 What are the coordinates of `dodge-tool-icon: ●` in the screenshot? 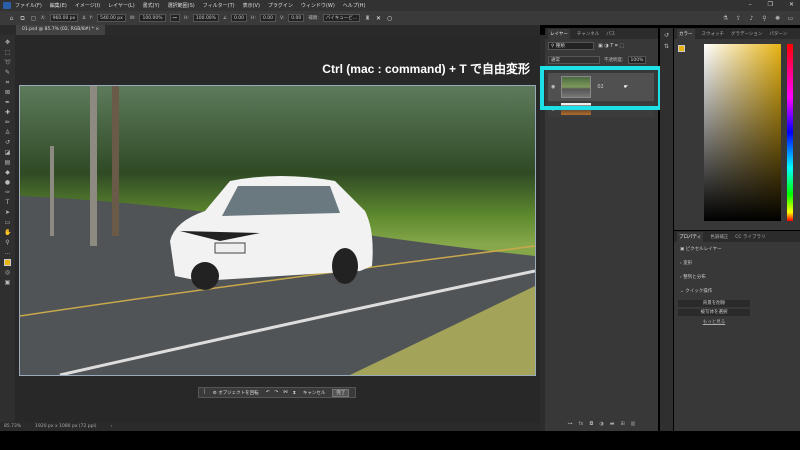 It's located at (7, 182).